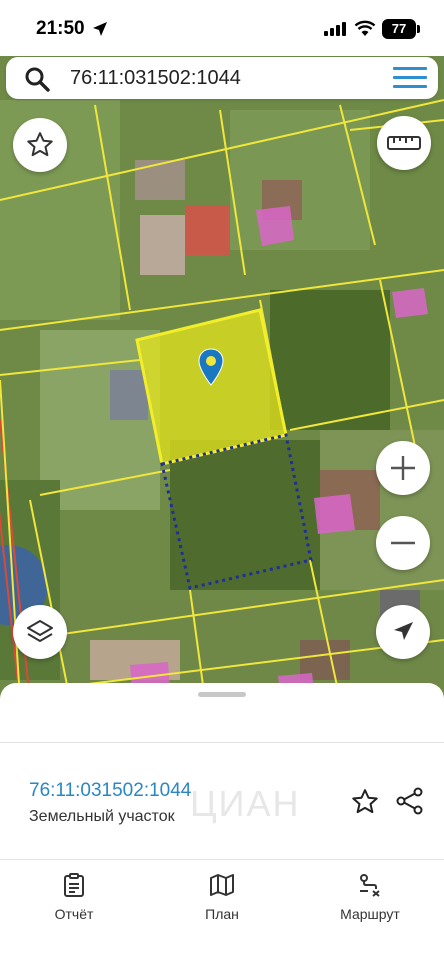 This screenshot has height=960, width=444. What do you see at coordinates (222, 694) in the screenshot?
I see `sheet-drag-handle` at bounding box center [222, 694].